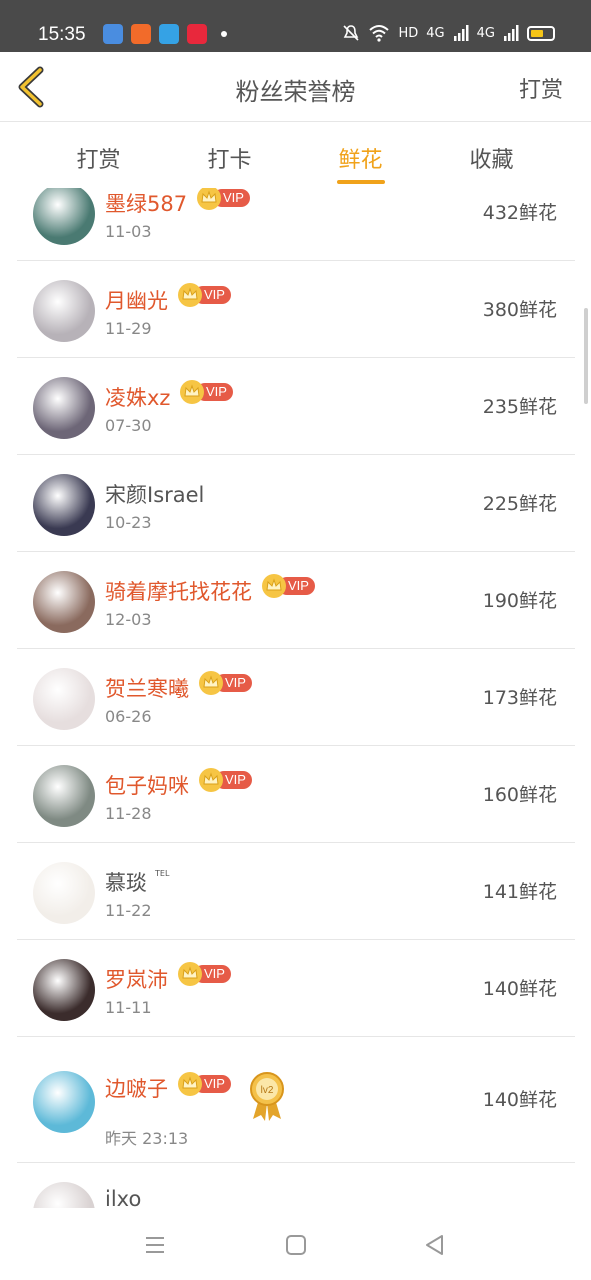  What do you see at coordinates (147, 785) in the screenshot?
I see `fan-name: 包子妈咪` at bounding box center [147, 785].